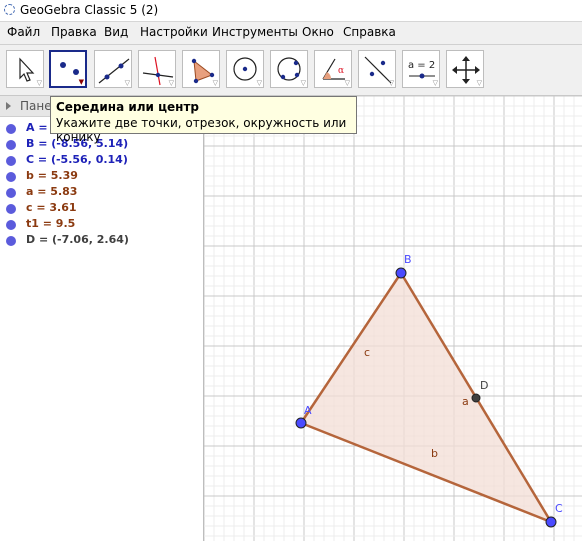 The width and height of the screenshot is (582, 541). What do you see at coordinates (77, 239) in the screenshot?
I see `algebra-item-text: D = (-7.06, 2.64)` at bounding box center [77, 239].